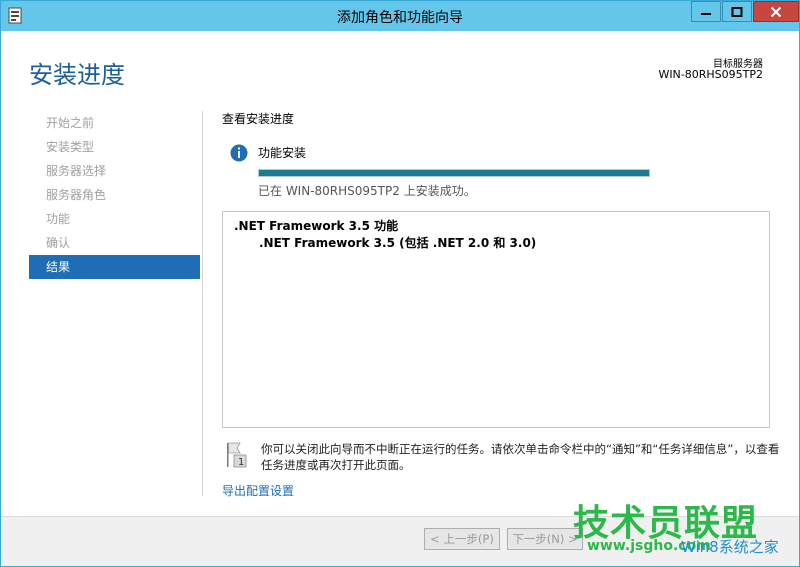 This screenshot has width=800, height=567. I want to click on nav-item-features: 功能, so click(114, 219).